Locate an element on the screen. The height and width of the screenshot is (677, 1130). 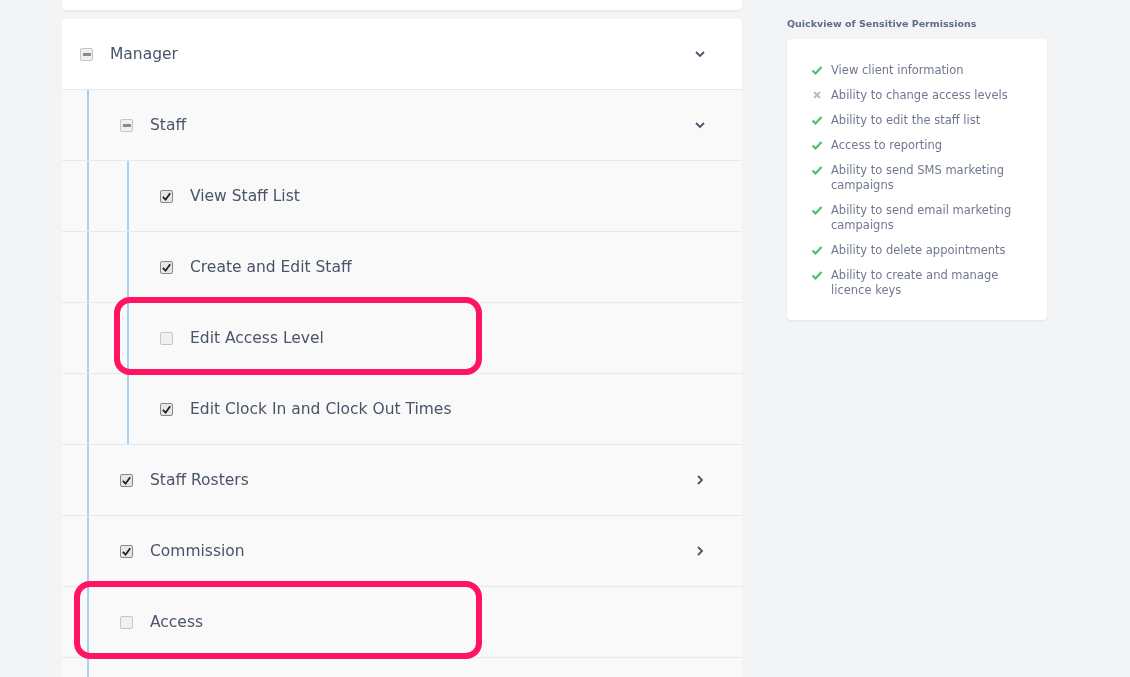
permission-label: View Staff List is located at coordinates (245, 196).